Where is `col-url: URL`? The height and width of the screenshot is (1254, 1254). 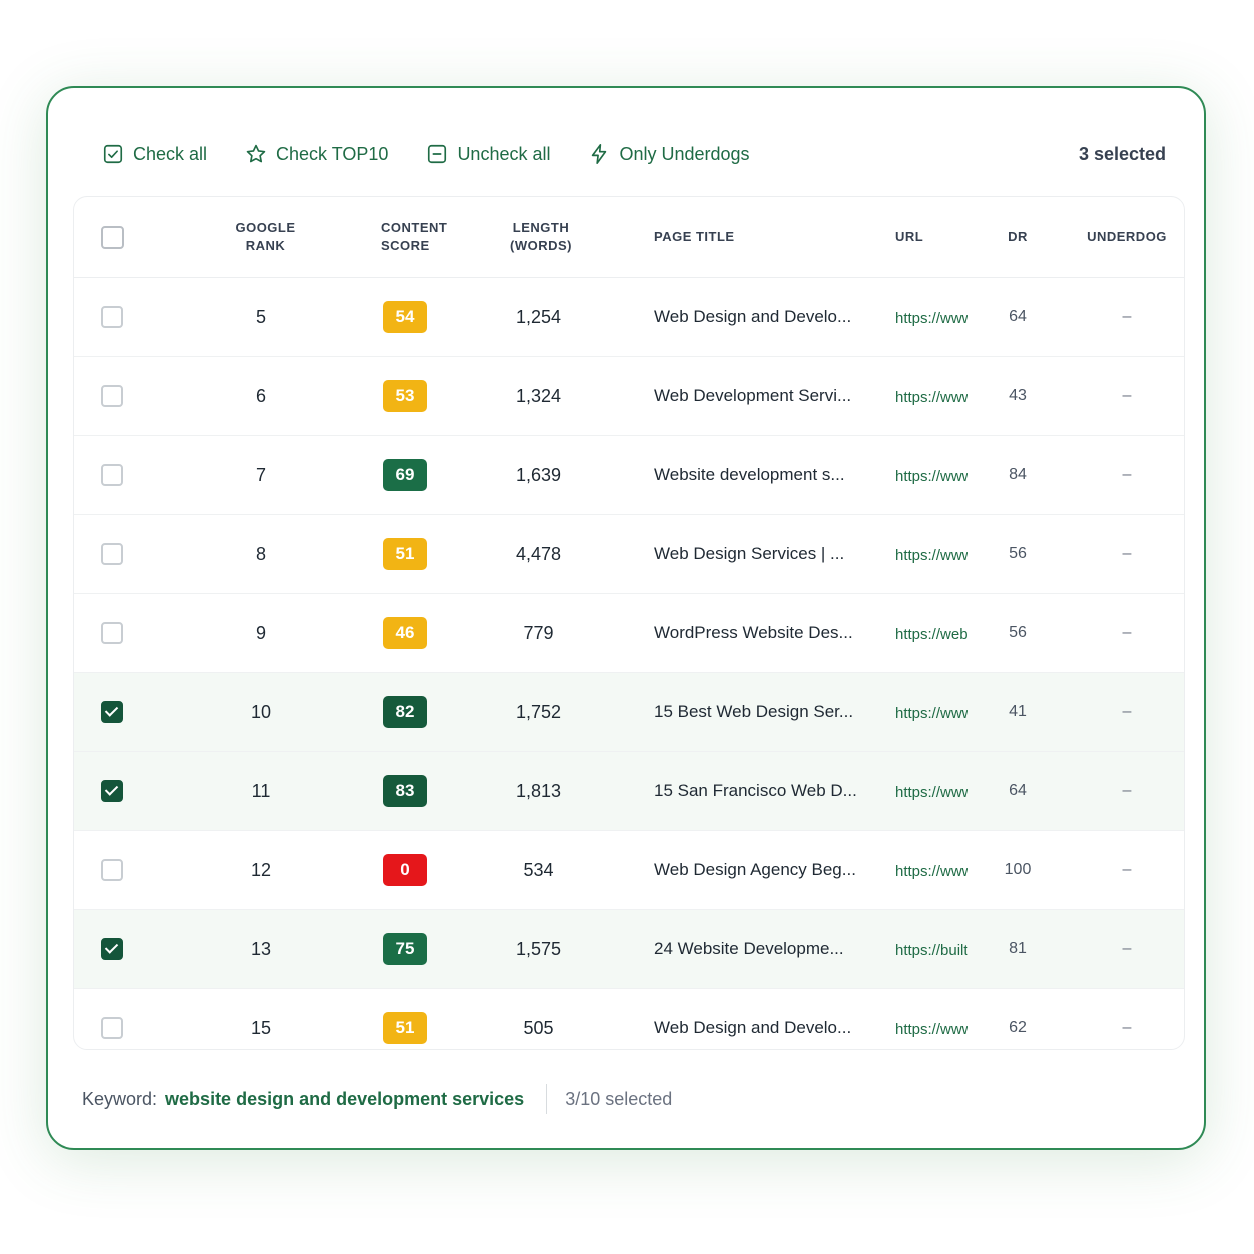
col-url: URL is located at coordinates (931, 237).